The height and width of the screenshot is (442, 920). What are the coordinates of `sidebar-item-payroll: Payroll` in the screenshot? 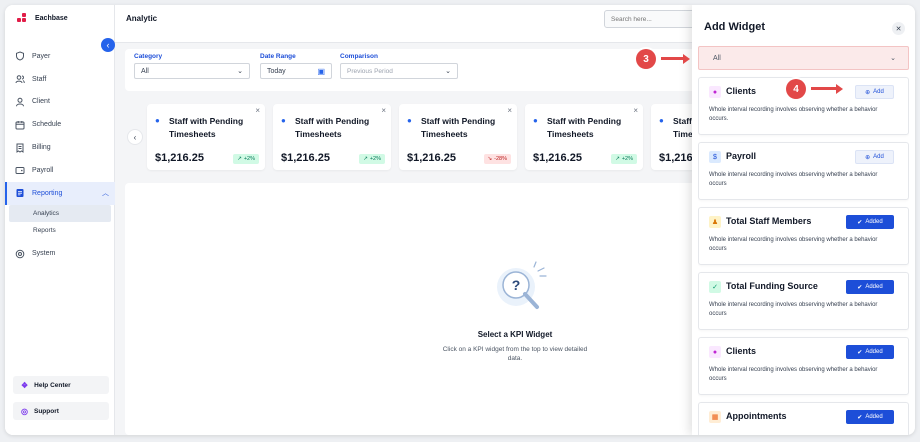 It's located at (60, 170).